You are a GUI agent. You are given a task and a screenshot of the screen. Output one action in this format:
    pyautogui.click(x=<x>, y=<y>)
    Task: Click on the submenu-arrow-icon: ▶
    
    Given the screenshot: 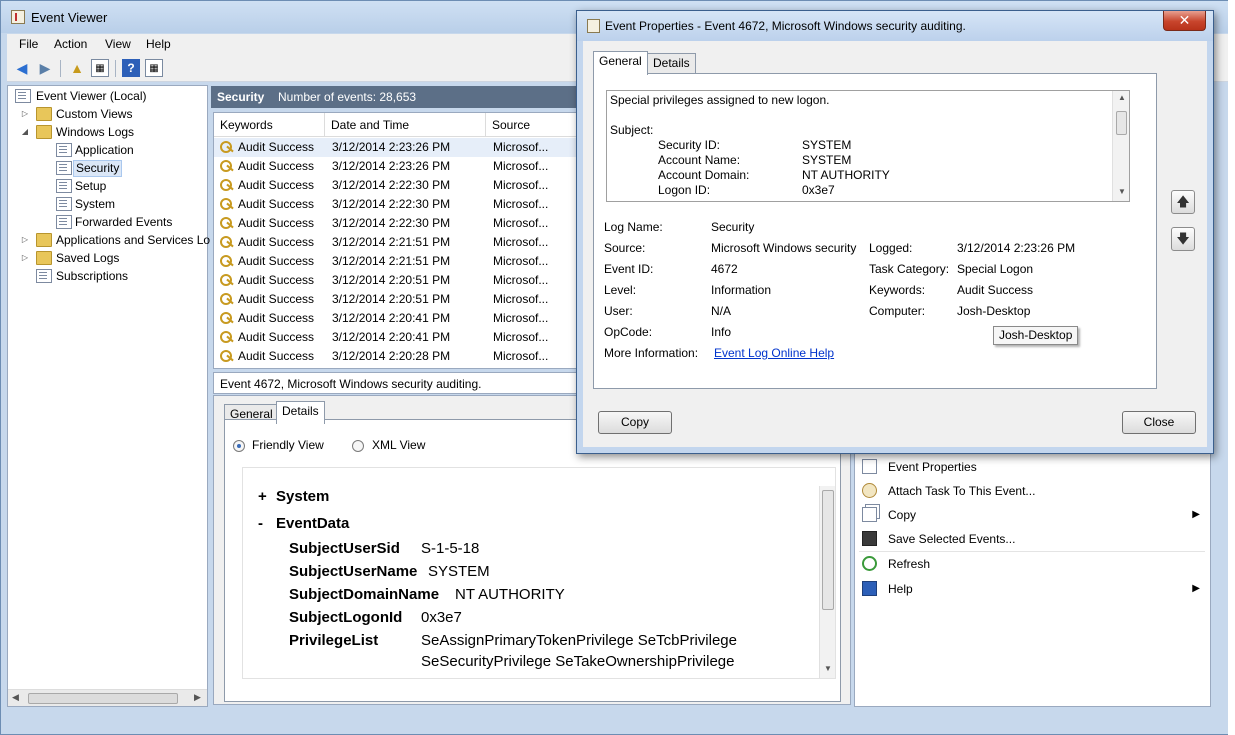 What is the action you would take?
    pyautogui.click(x=1196, y=514)
    